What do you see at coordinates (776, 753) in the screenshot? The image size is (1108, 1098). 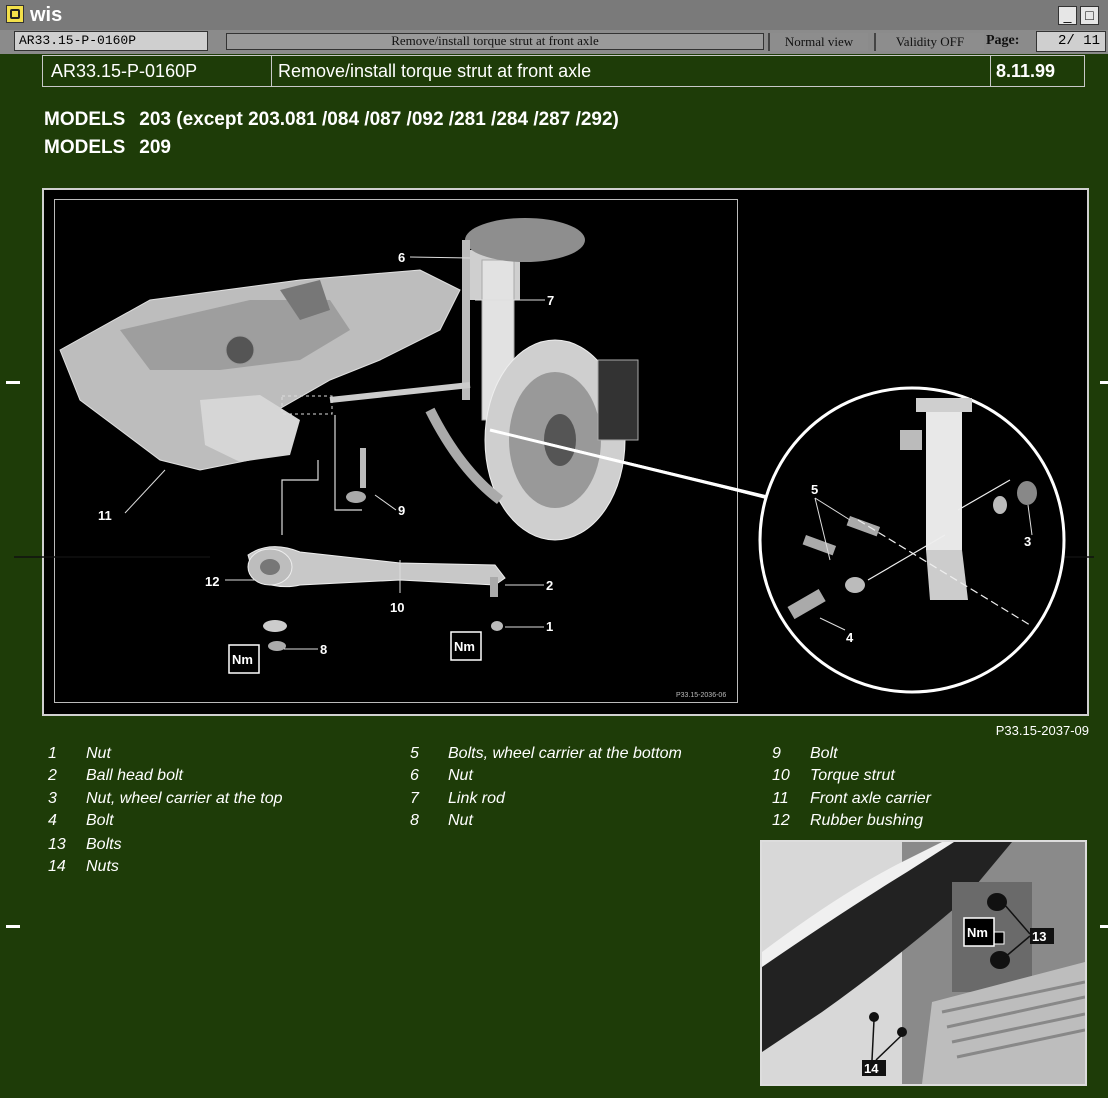 I see `legend-number: 9` at bounding box center [776, 753].